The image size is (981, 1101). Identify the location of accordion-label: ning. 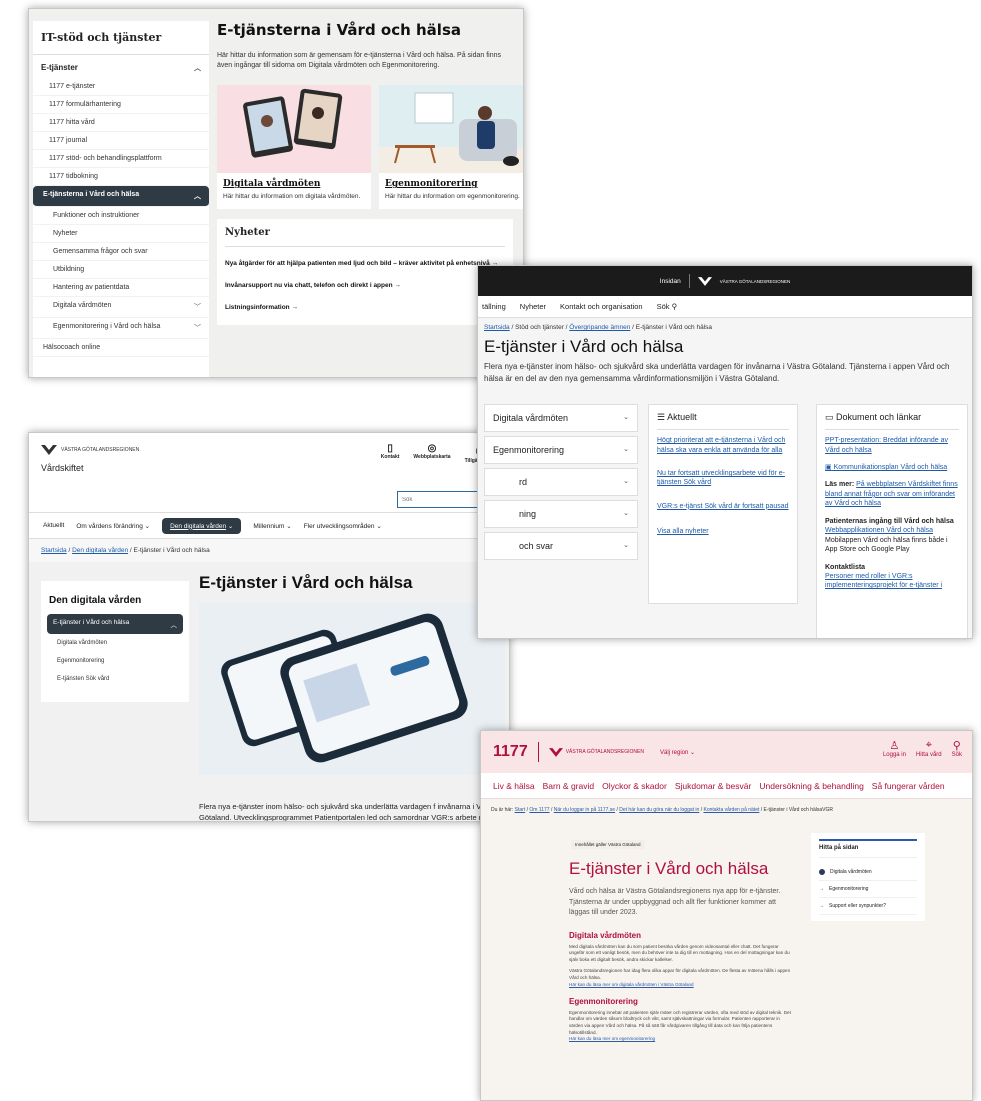
(528, 514).